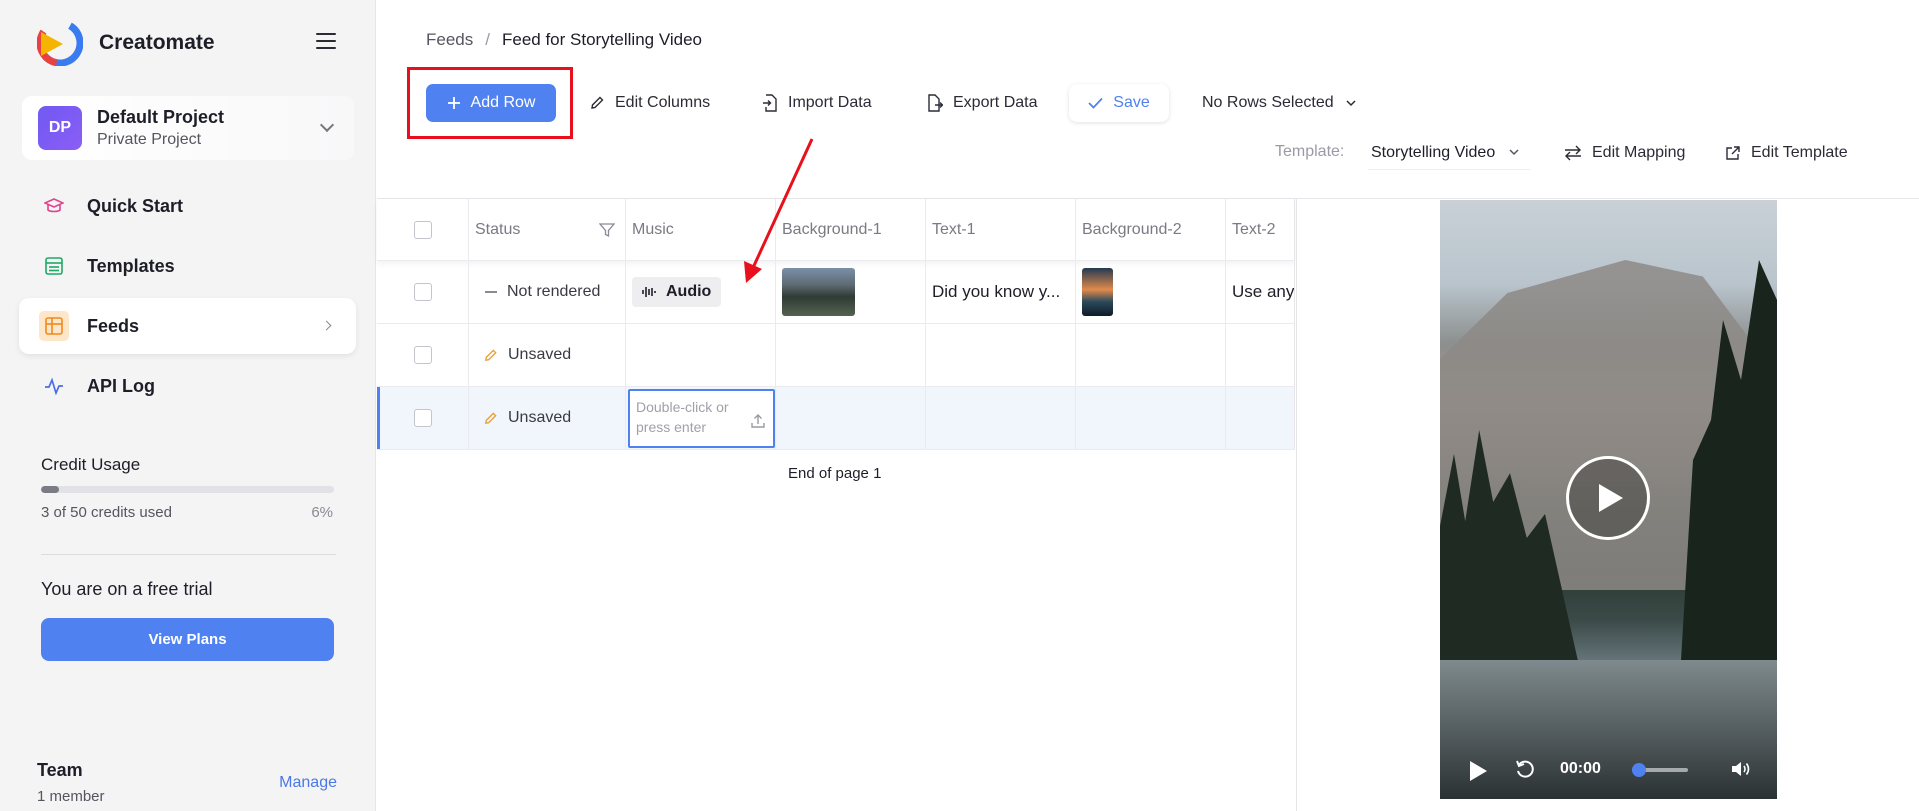 This screenshot has width=1919, height=811. What do you see at coordinates (554, 291) in the screenshot?
I see `status-text: Not rendered` at bounding box center [554, 291].